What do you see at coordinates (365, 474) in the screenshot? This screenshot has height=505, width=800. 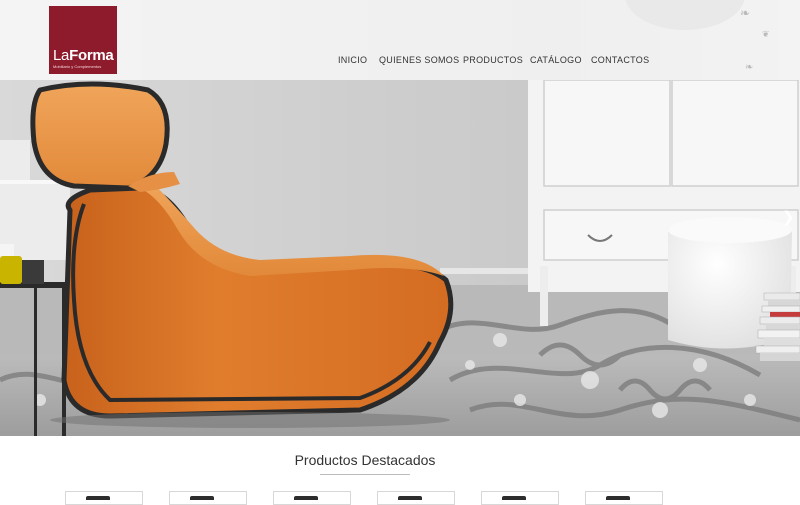 I see `title-divider` at bounding box center [365, 474].